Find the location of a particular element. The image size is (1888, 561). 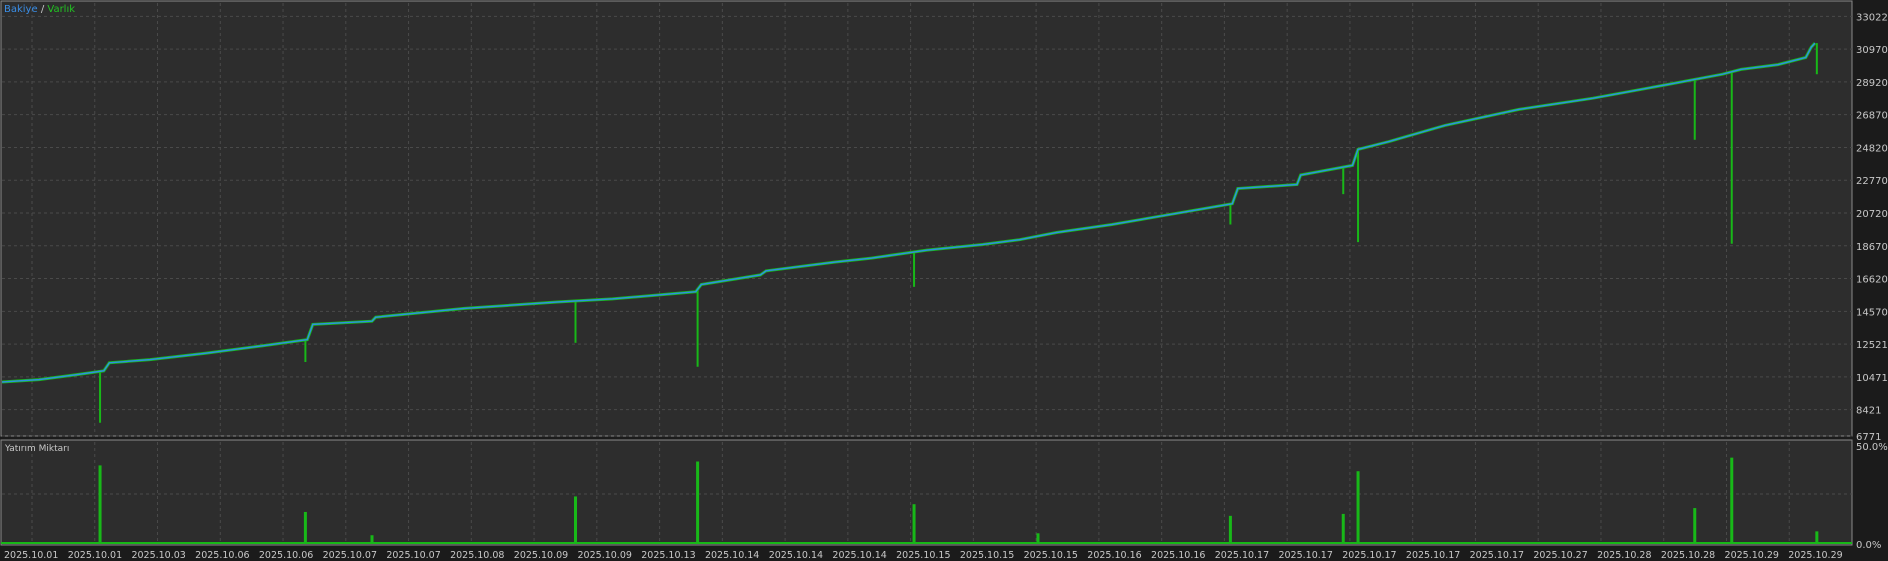

y-tick-label: 28920 is located at coordinates (1872, 83).